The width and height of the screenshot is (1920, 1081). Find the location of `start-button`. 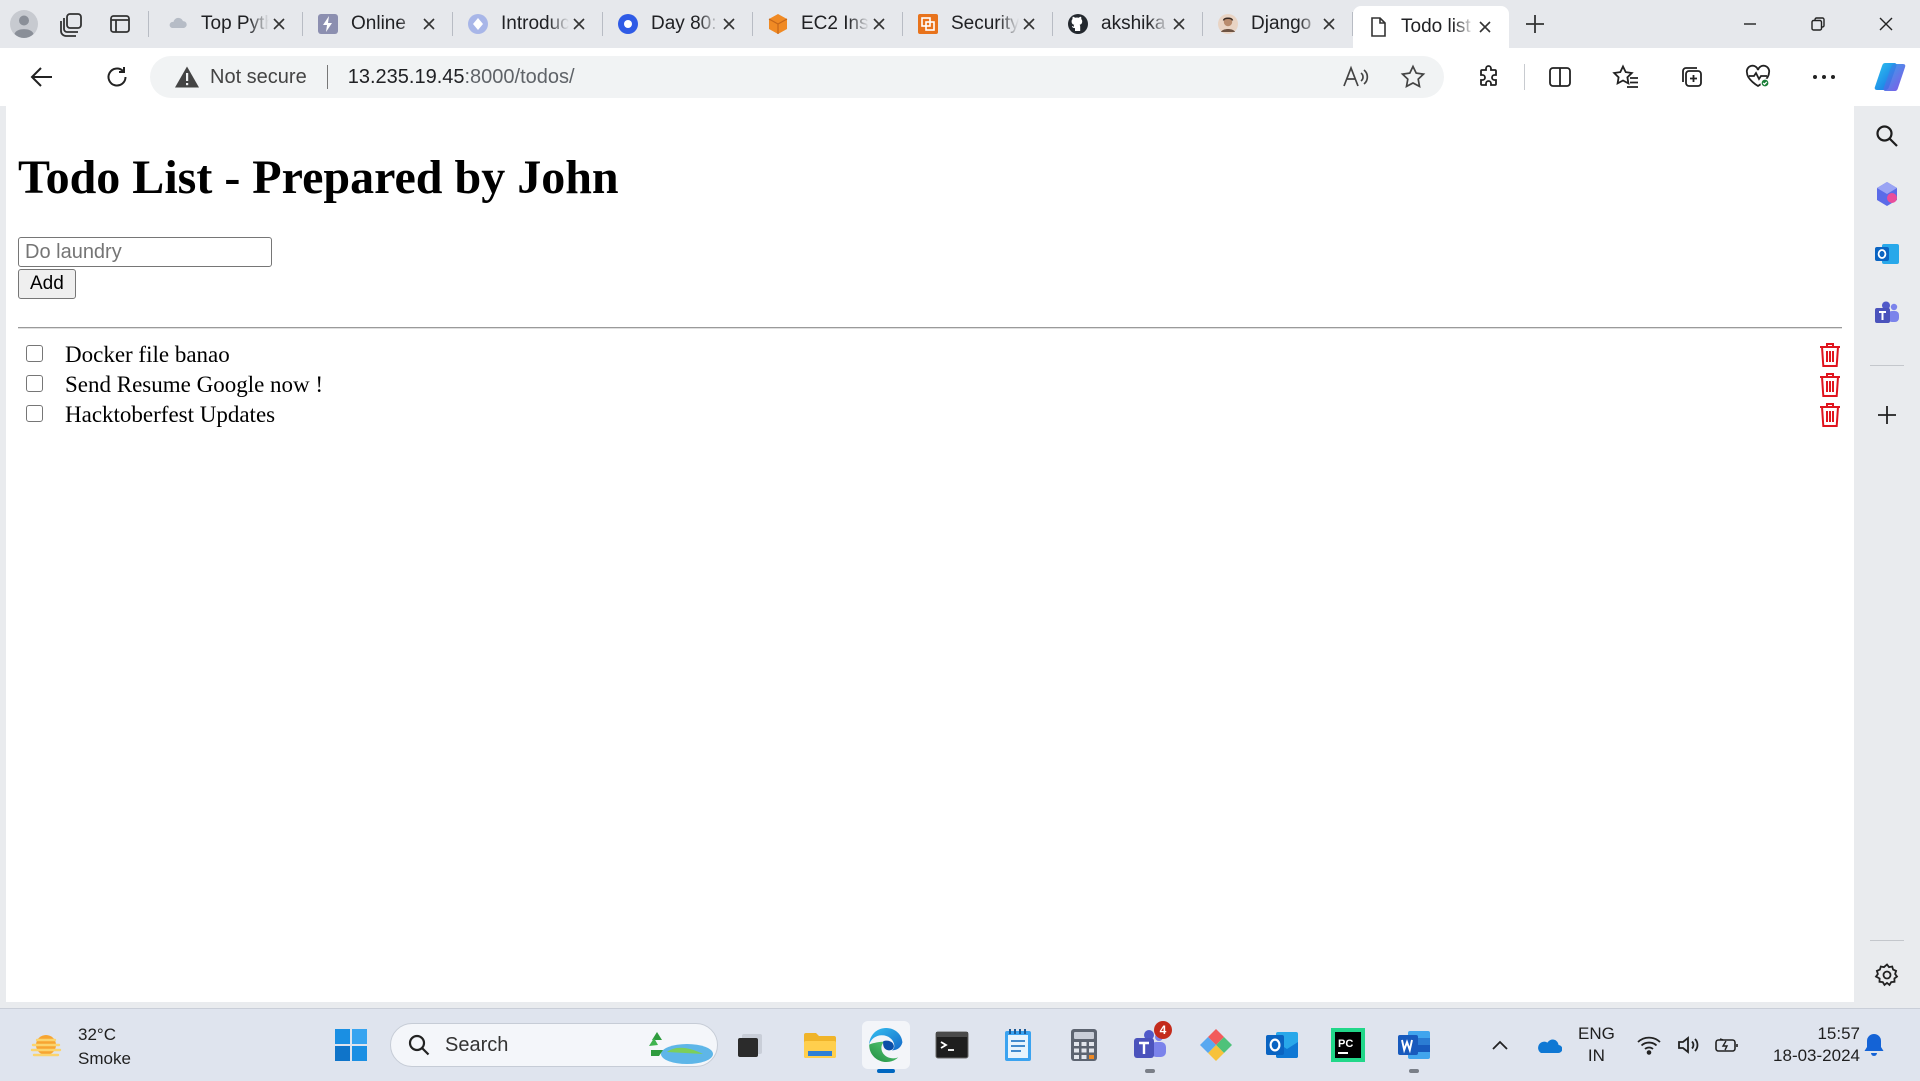

start-button is located at coordinates (351, 1045).